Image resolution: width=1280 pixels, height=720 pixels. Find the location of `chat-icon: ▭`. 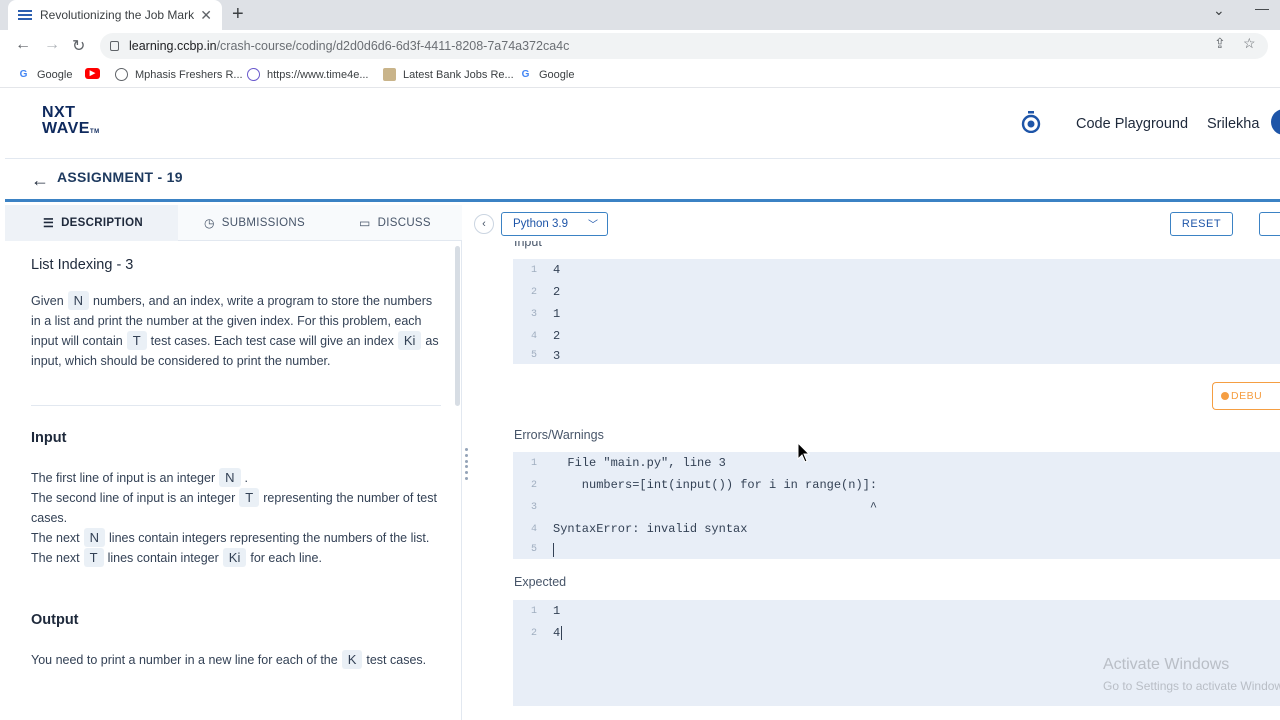

chat-icon: ▭ is located at coordinates (365, 223).